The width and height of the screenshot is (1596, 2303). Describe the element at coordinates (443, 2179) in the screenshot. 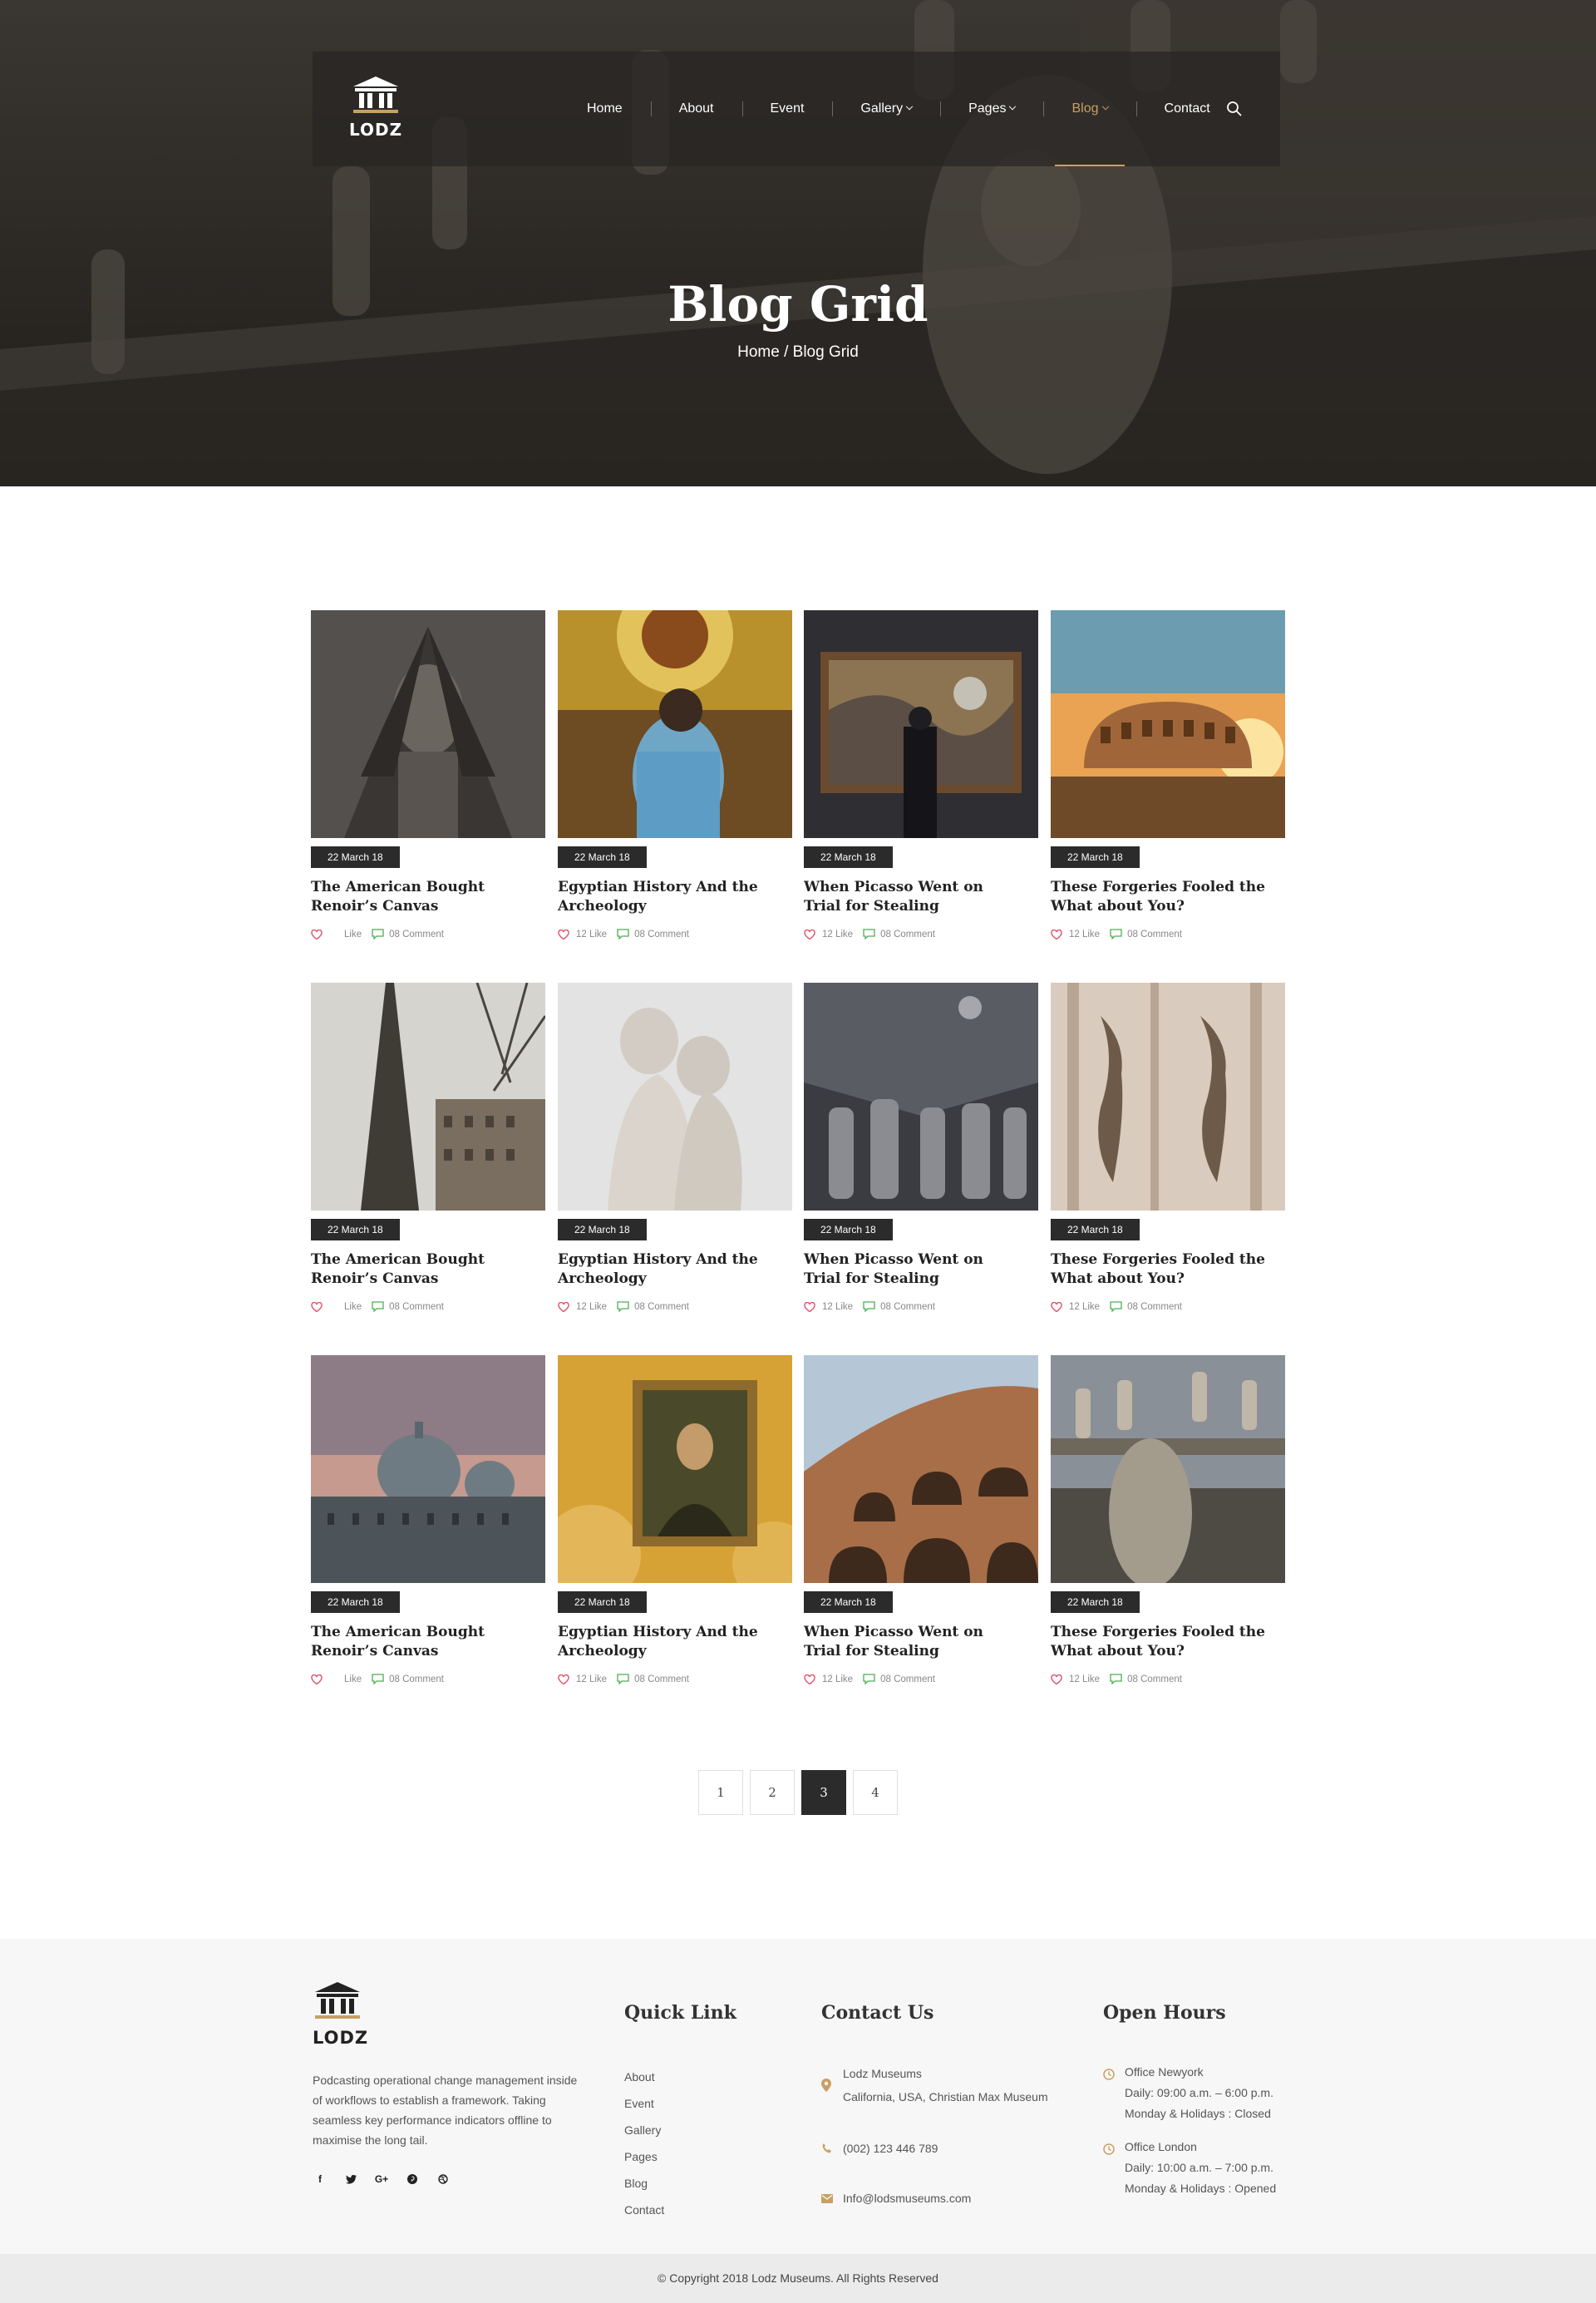

I see `dribbble-icon` at that location.